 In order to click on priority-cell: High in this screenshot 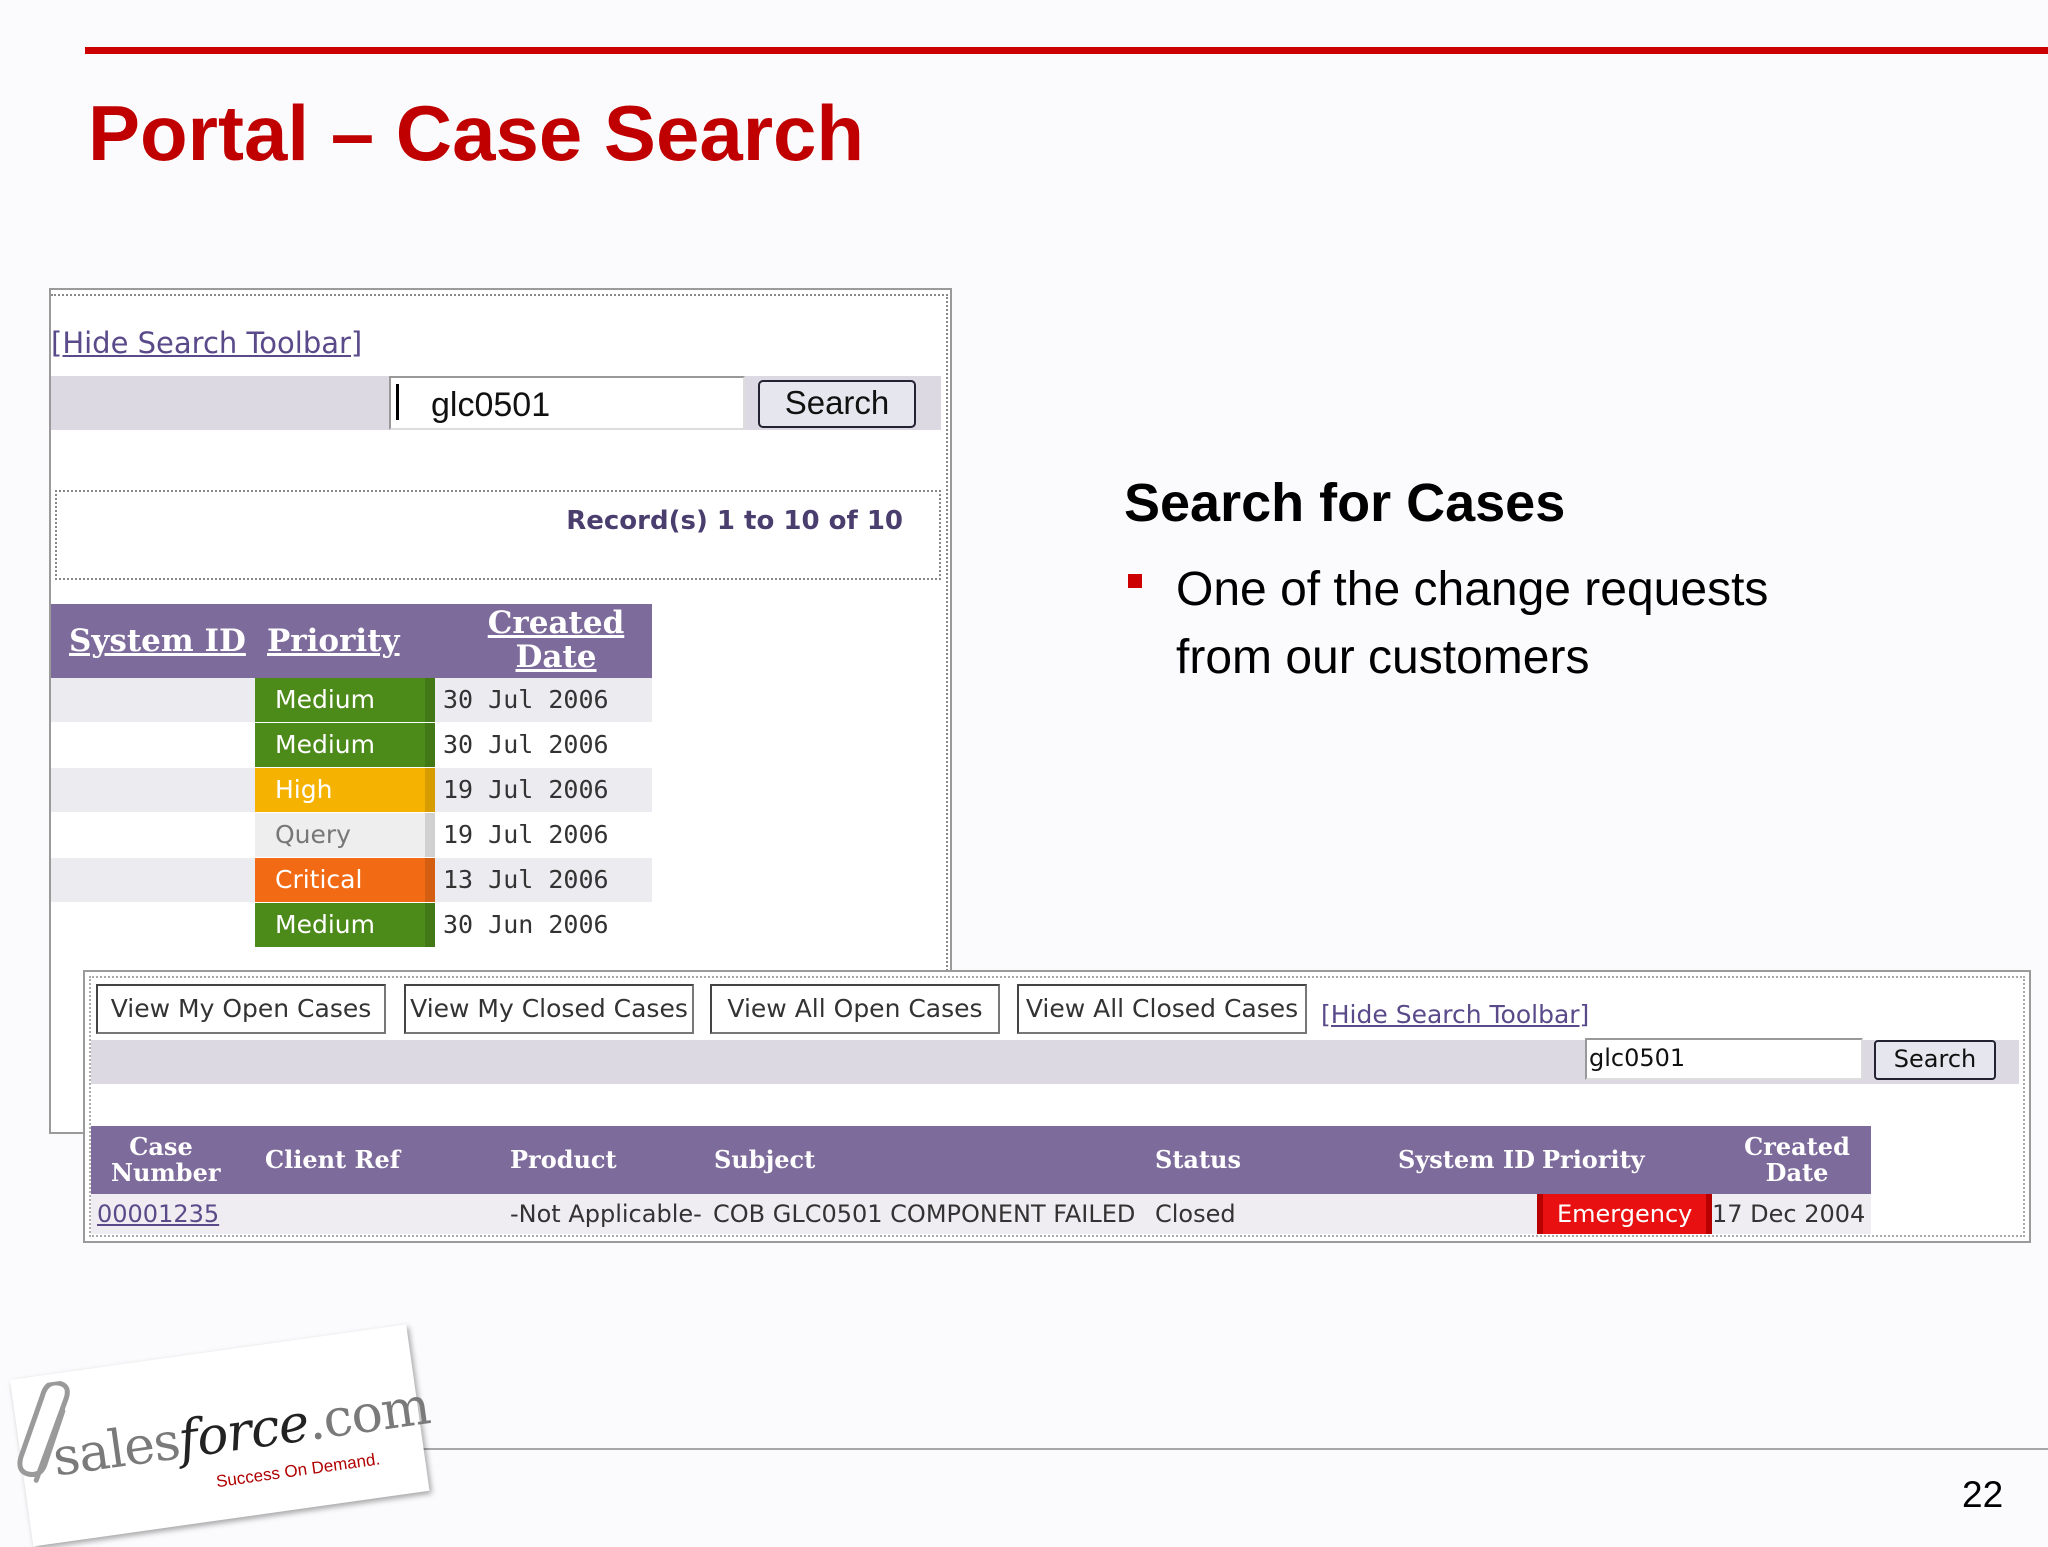, I will do `click(345, 790)`.